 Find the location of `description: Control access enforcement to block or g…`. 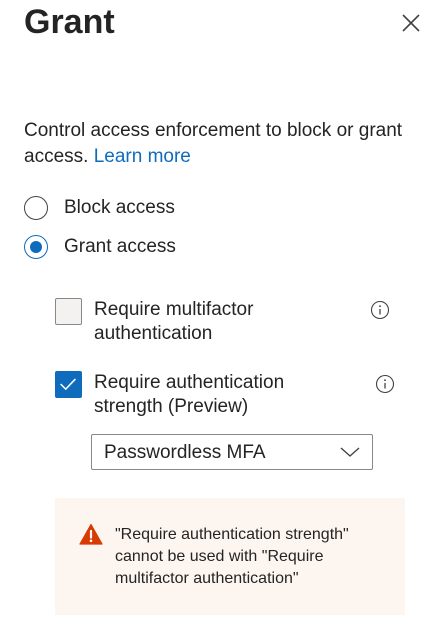

description: Control access enforcement to block or g… is located at coordinates (219, 144).